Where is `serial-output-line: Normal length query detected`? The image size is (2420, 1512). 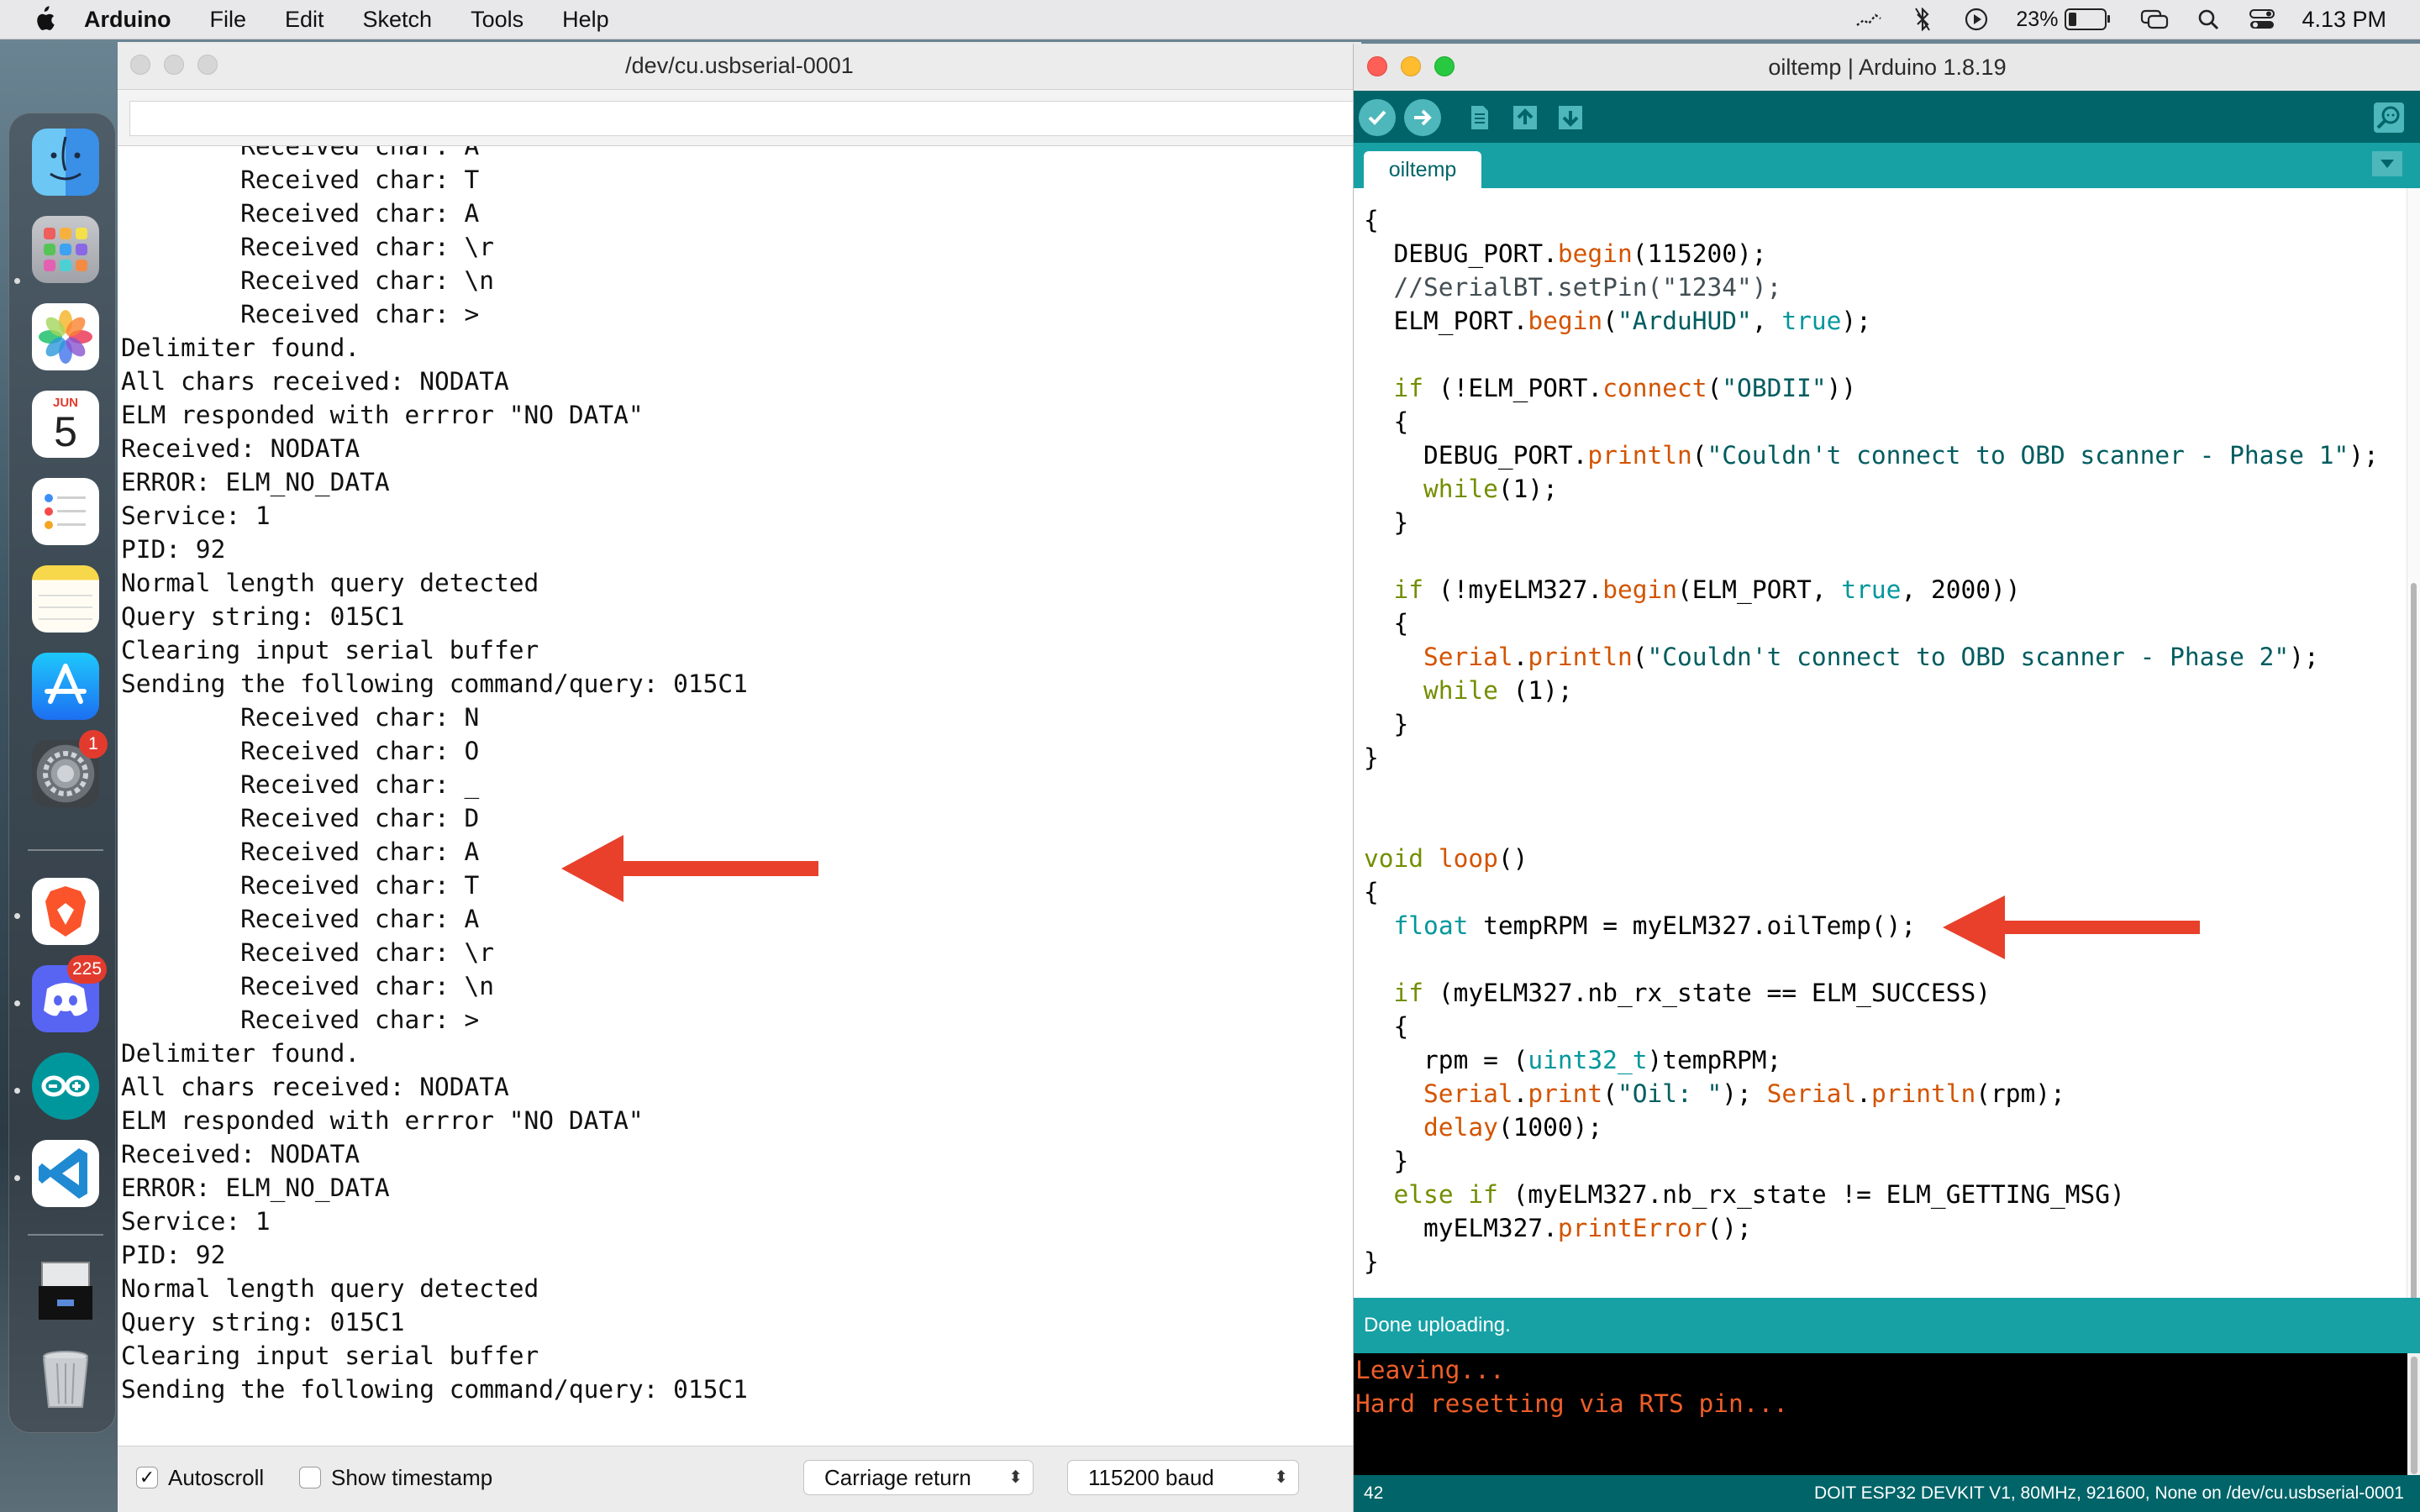 serial-output-line: Normal length query detected is located at coordinates (330, 1288).